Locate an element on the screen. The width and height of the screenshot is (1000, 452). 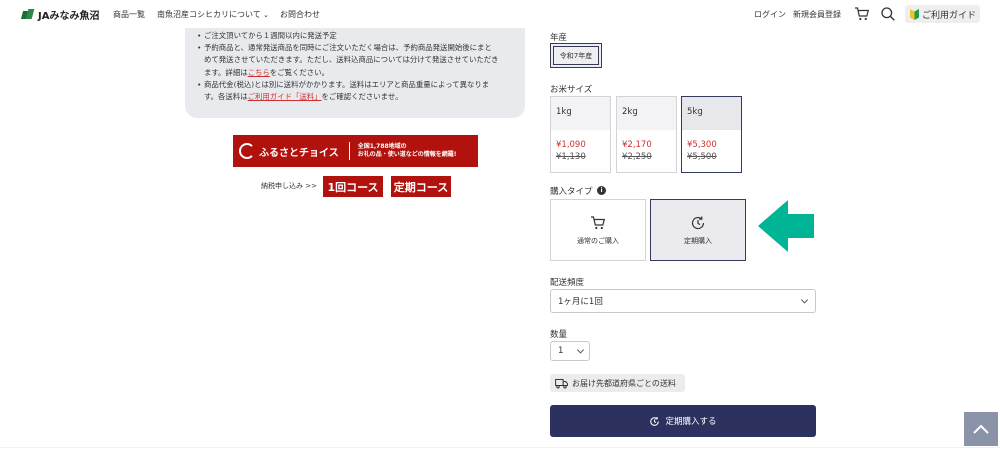
purchase-type-label: 購入タイプ is located at coordinates (571, 192).